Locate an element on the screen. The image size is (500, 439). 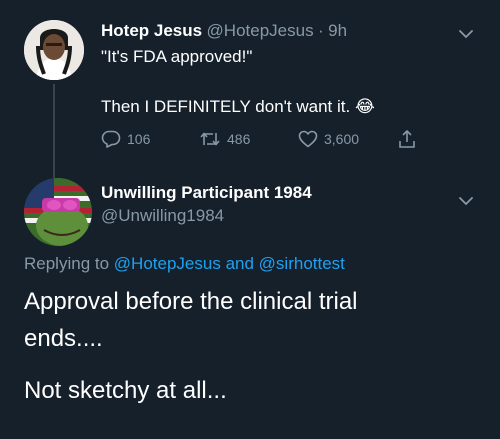
mention-hotepjesus: @HotepJesus is located at coordinates (167, 263).